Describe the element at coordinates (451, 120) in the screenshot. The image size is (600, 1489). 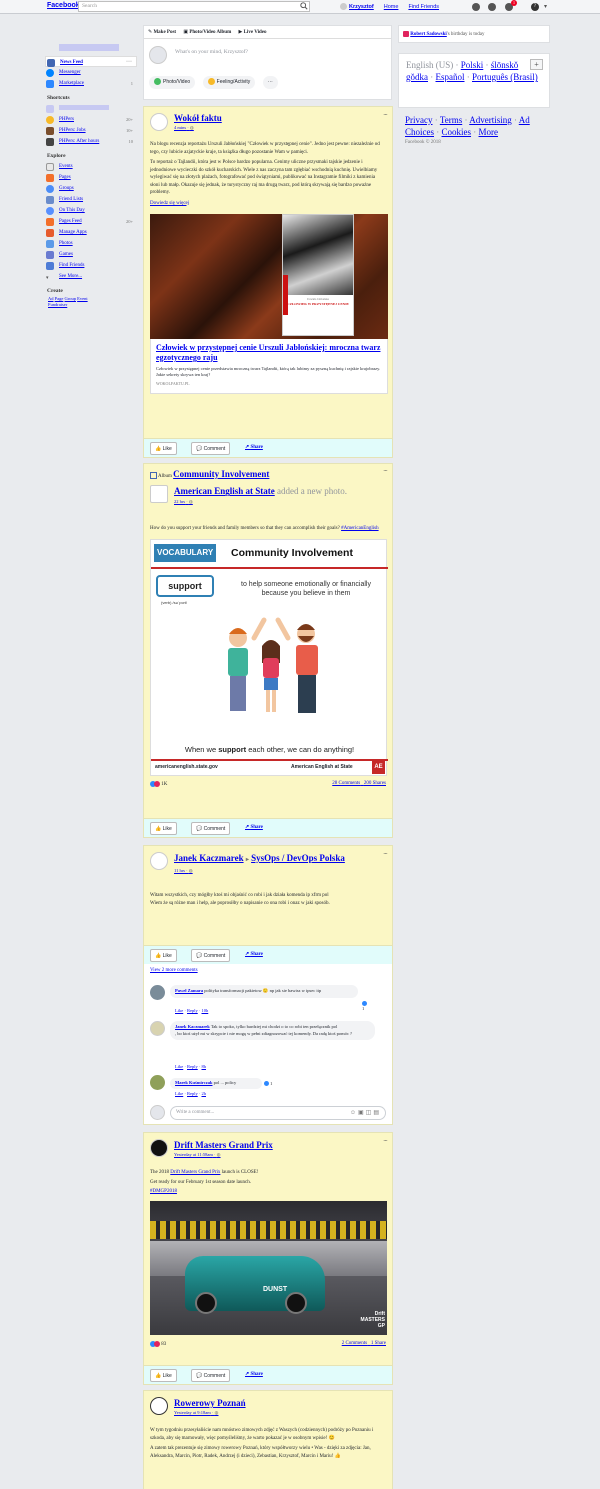
I see `terms-link: Terms` at that location.